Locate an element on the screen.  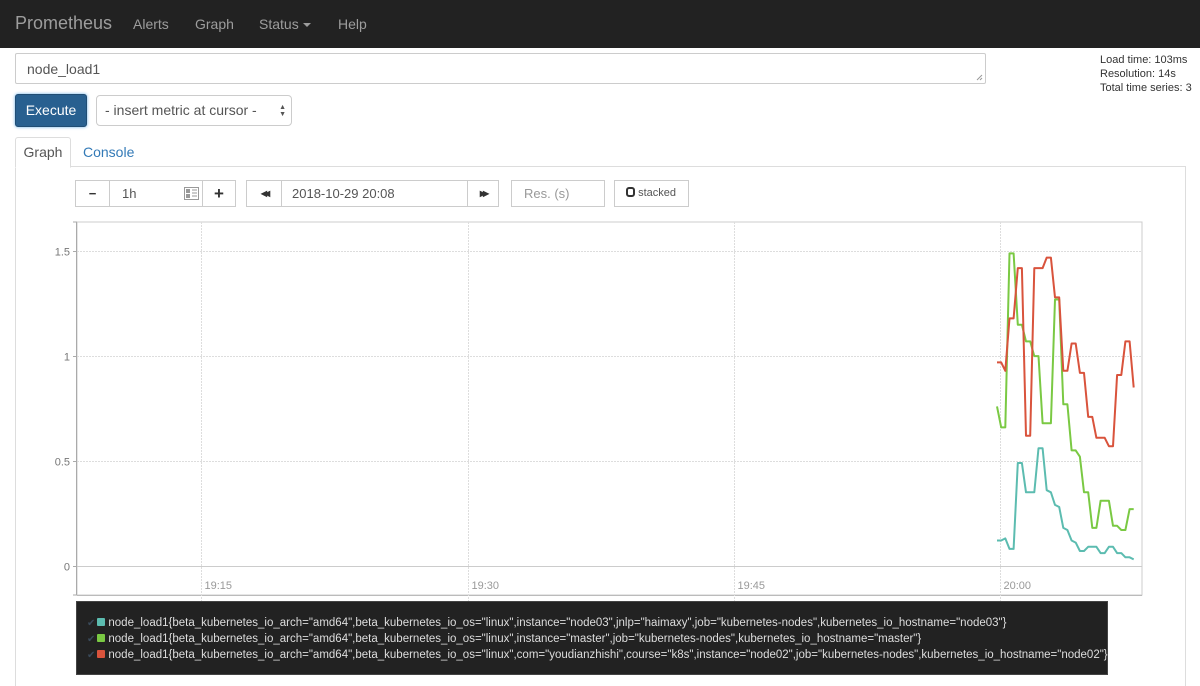
x-tick-label: 20:00 is located at coordinates (1018, 586).